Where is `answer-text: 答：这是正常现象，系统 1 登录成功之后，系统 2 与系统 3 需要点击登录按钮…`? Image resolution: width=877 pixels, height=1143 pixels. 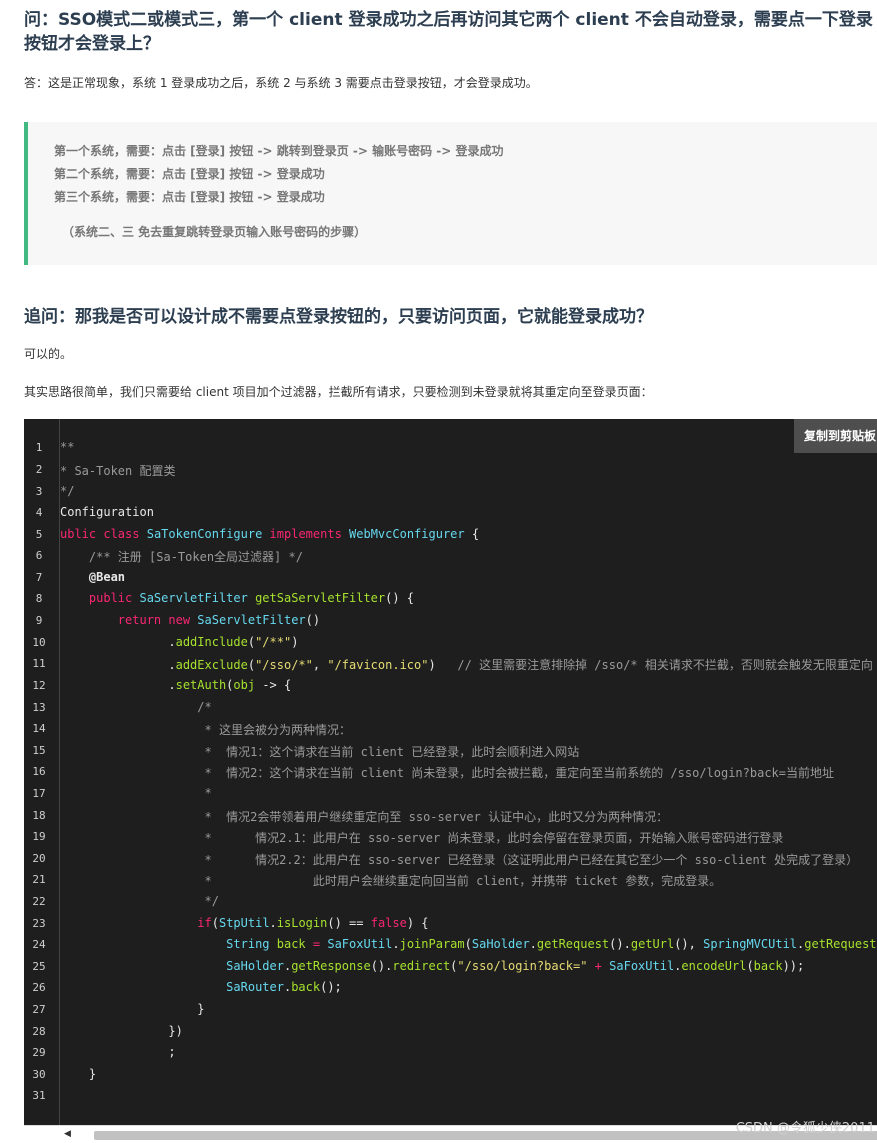 answer-text: 答：这是正常现象，系统 1 登录成功之后，系统 2 与系统 3 需要点击登录按钮… is located at coordinates (281, 83).